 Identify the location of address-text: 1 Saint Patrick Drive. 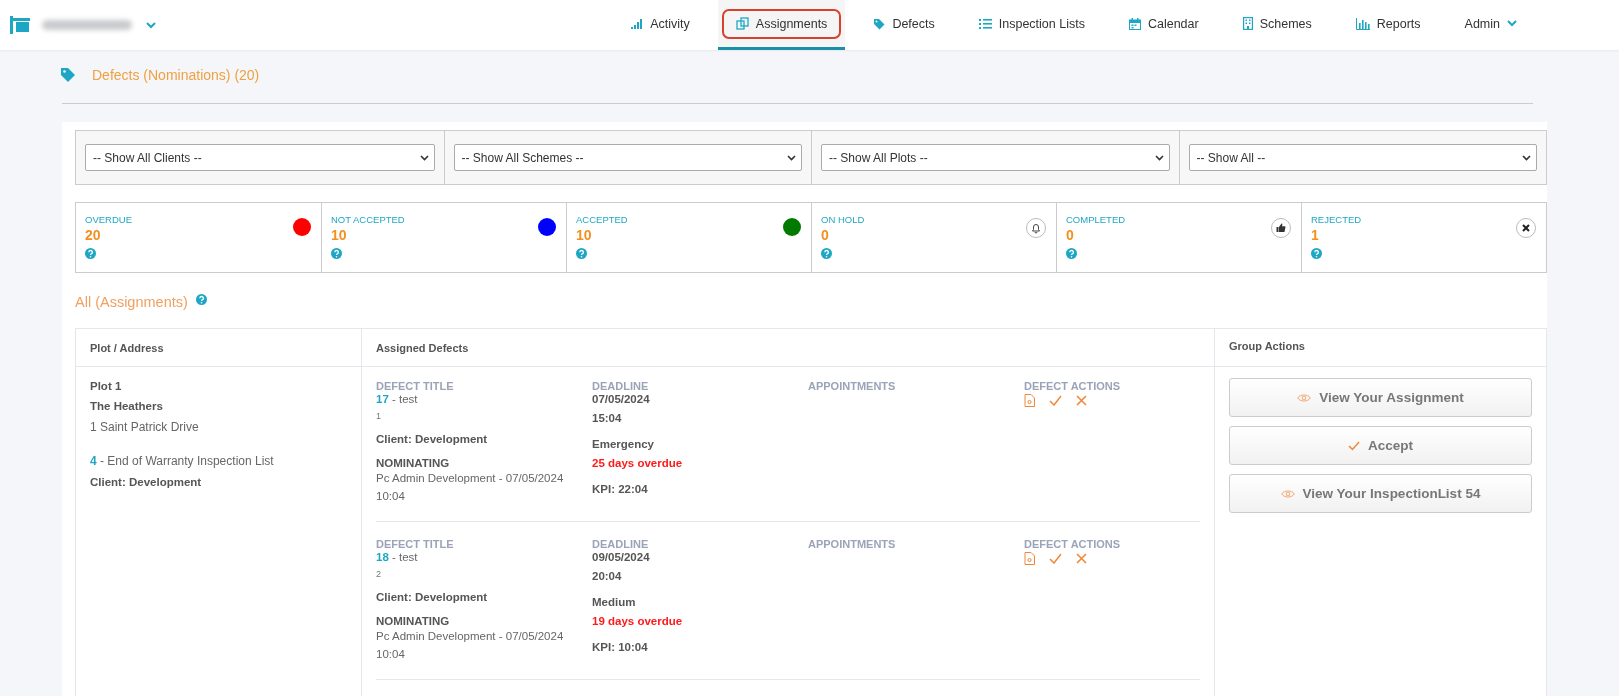
(145, 427).